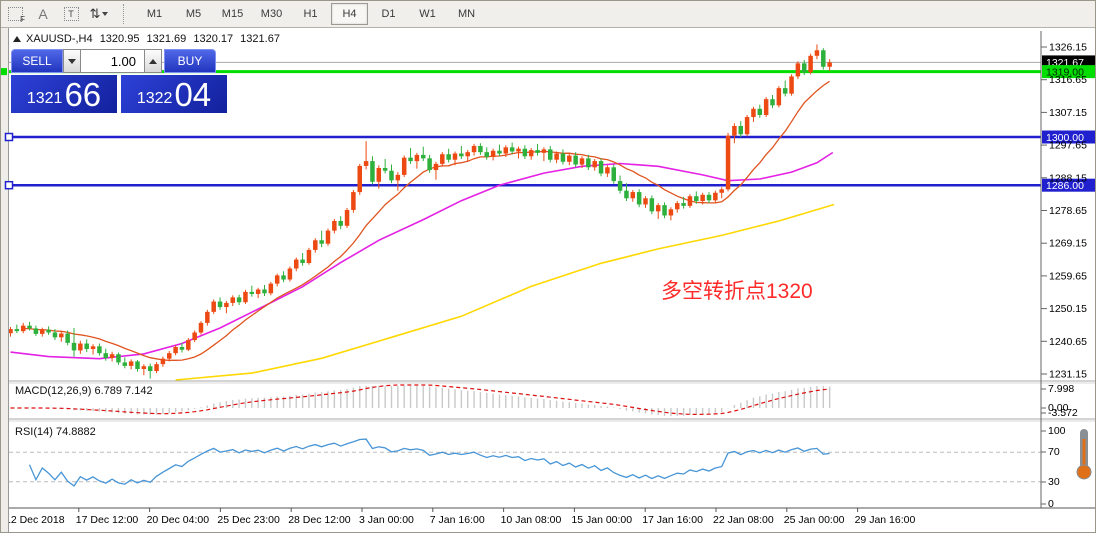 The height and width of the screenshot is (533, 1096). I want to click on sell-button: SELL, so click(37, 61).